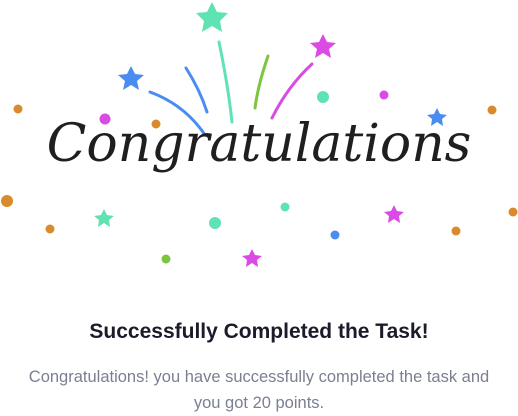 Image resolution: width=518 pixels, height=416 pixels. Describe the element at coordinates (131, 78) in the screenshot. I see `star-icon-blue-left` at that location.